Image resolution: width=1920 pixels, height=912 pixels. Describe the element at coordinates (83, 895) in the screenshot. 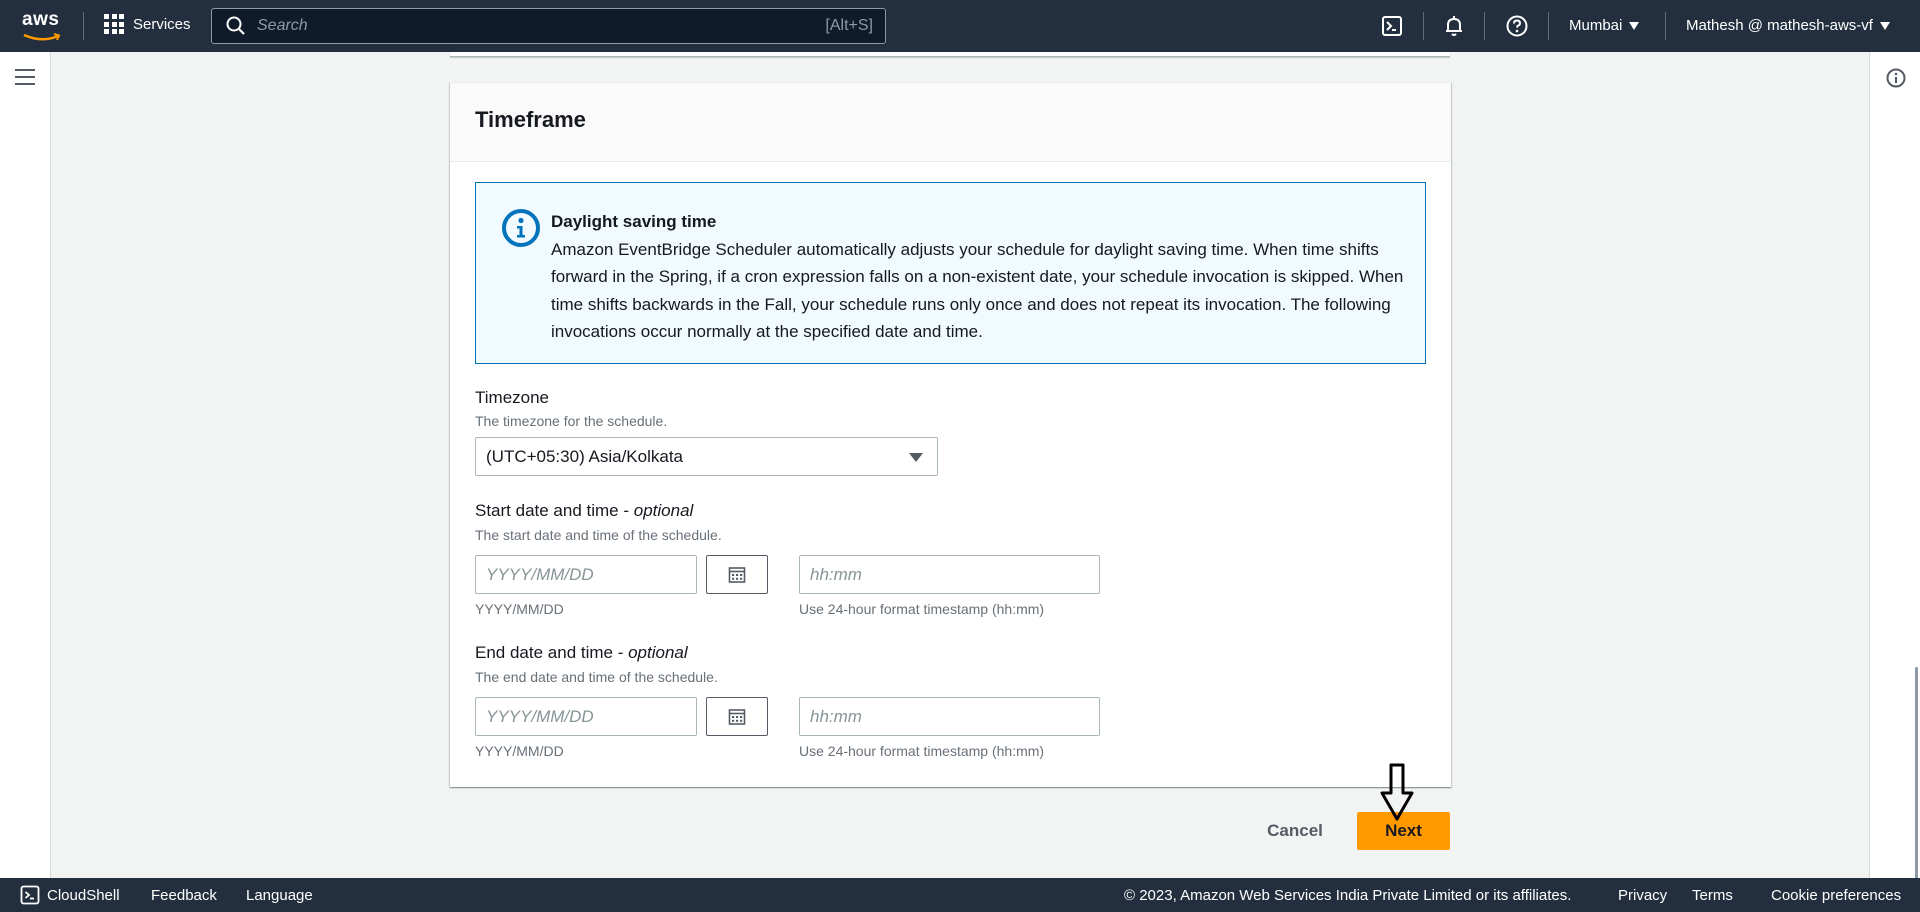

I see `cloudshell-label: CloudShell` at that location.